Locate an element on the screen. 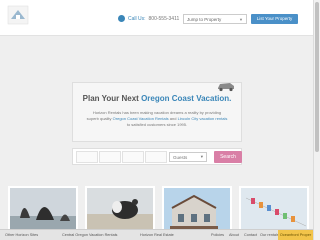 The image size is (320, 240). photo-sea-stacks is located at coordinates (43, 208).